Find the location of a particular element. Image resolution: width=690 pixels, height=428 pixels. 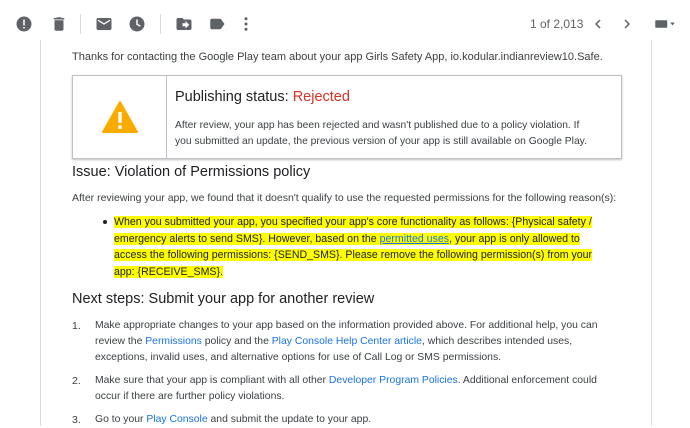

status-title: Publishing status: Rejected is located at coordinates (262, 97).